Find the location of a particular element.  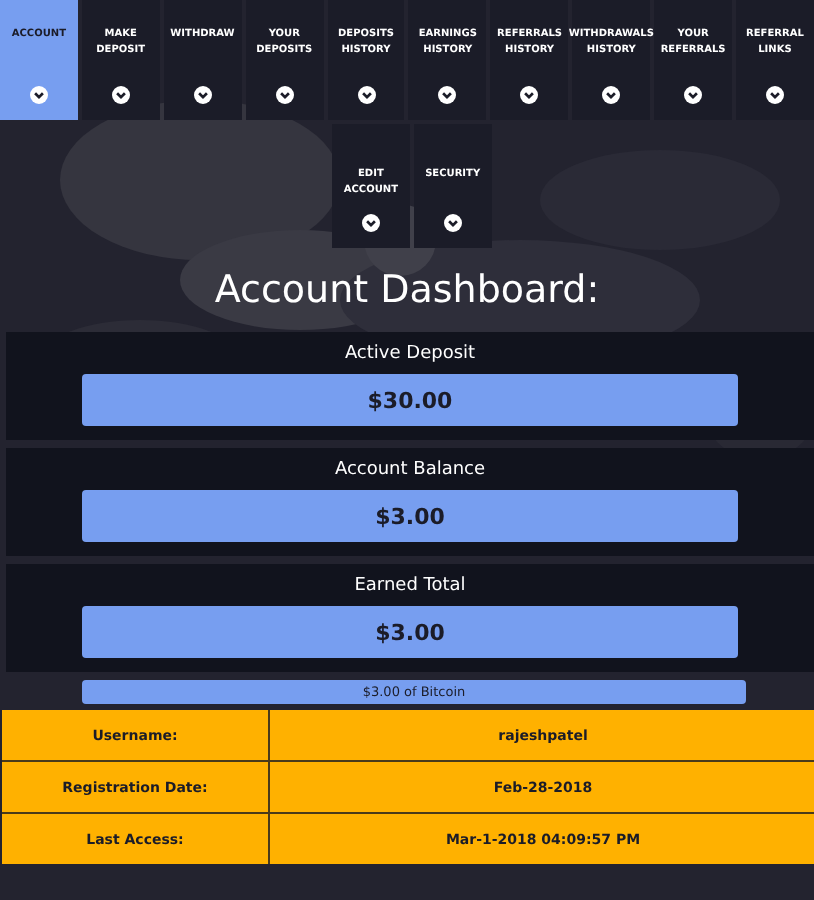

stat-label: Account Balance is located at coordinates (410, 470).